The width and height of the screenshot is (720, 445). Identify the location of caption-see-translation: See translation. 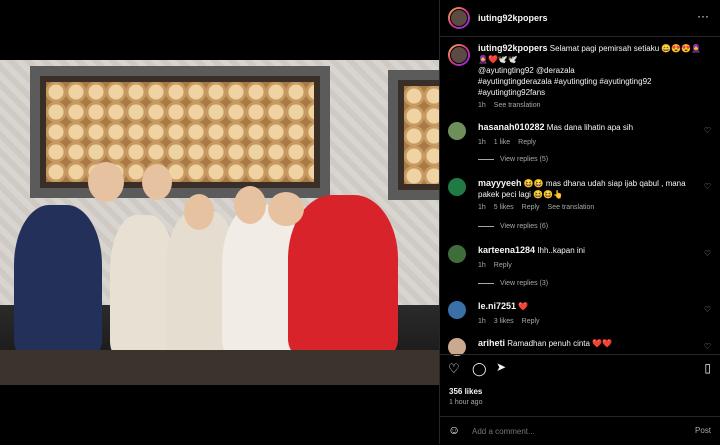
(517, 105).